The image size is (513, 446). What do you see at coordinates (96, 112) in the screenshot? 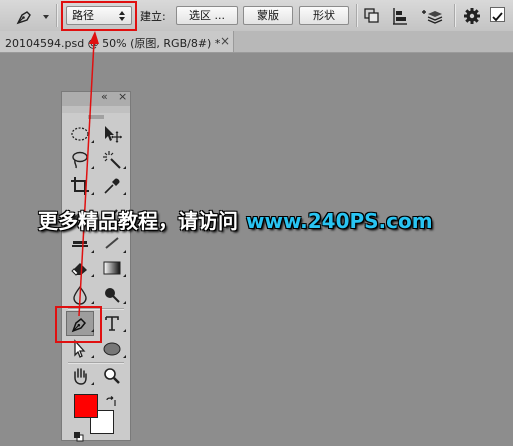
I see `tools-panel-grip` at bounding box center [96, 112].